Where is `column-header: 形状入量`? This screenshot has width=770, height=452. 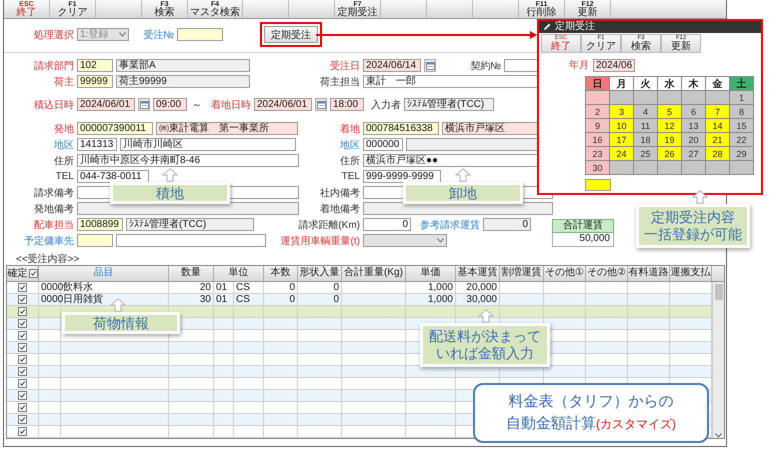 column-header: 形状入量 is located at coordinates (320, 273).